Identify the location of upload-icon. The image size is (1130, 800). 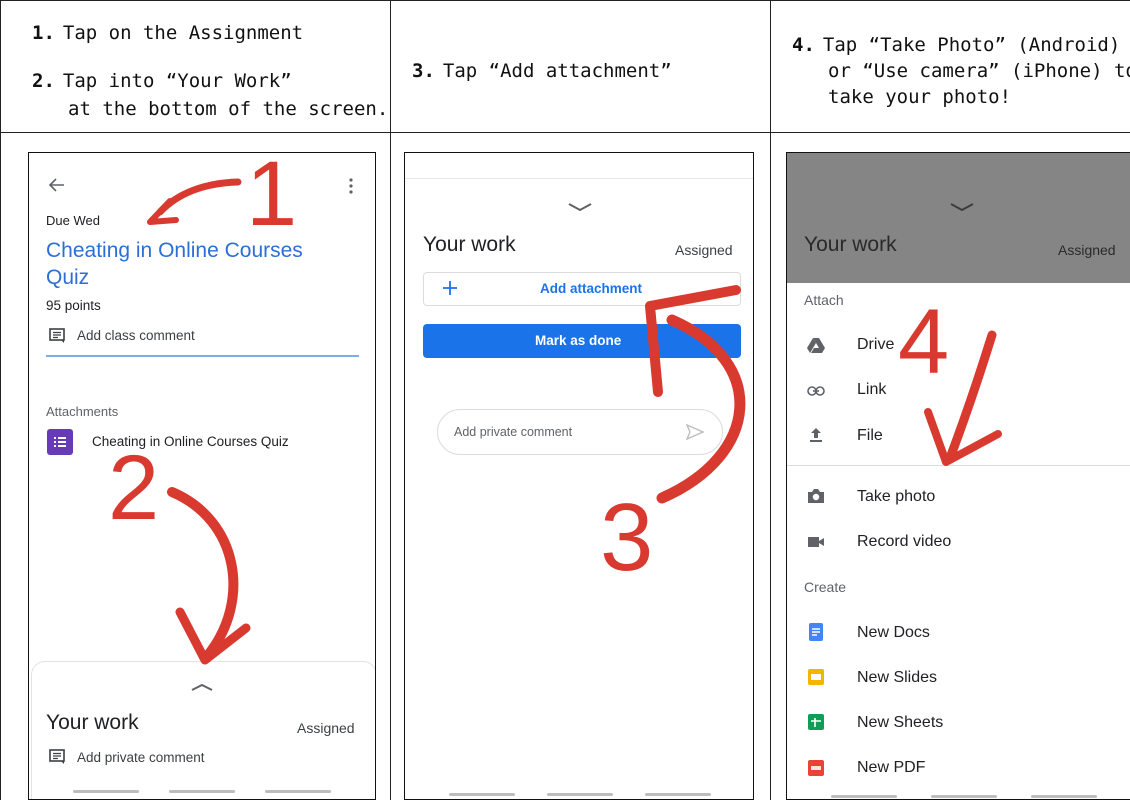
(816, 435).